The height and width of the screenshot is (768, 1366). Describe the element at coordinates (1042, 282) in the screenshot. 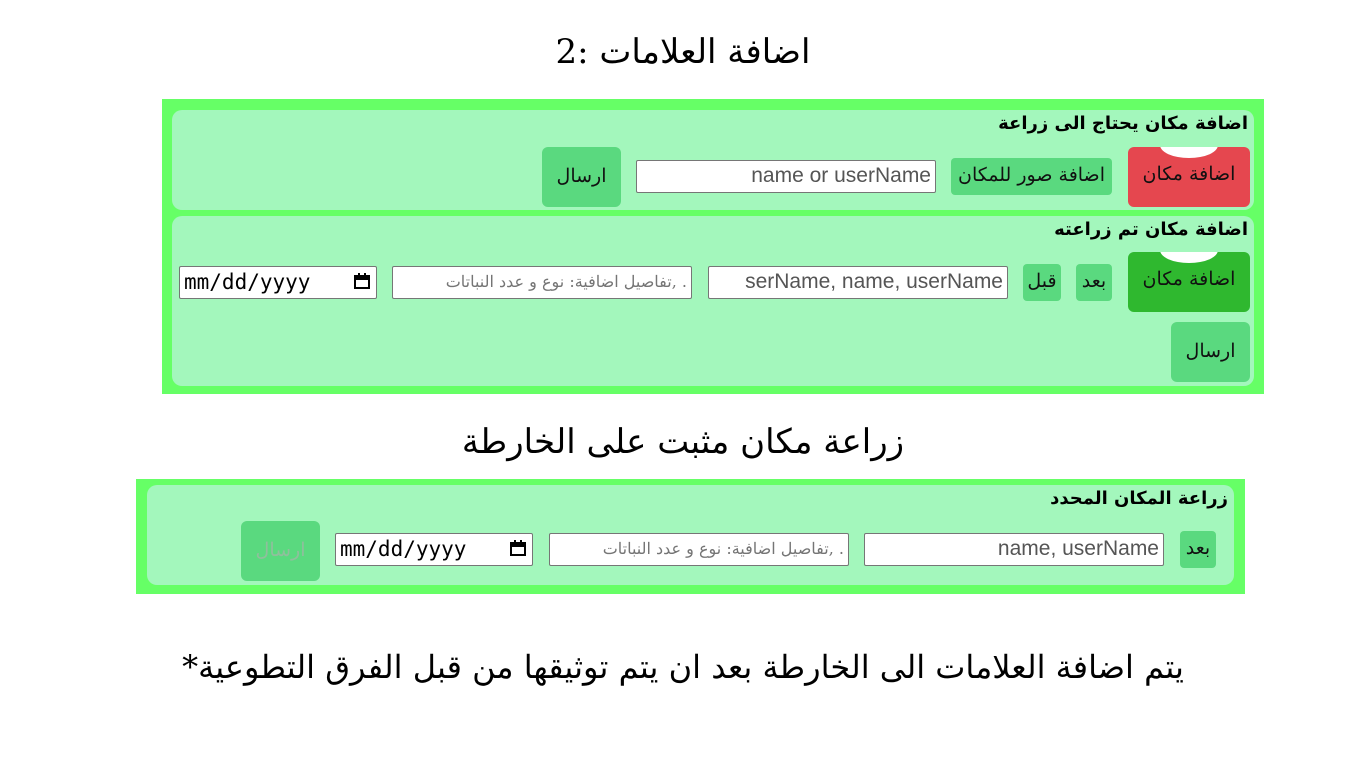

I see `before-photo-button: قبل` at that location.